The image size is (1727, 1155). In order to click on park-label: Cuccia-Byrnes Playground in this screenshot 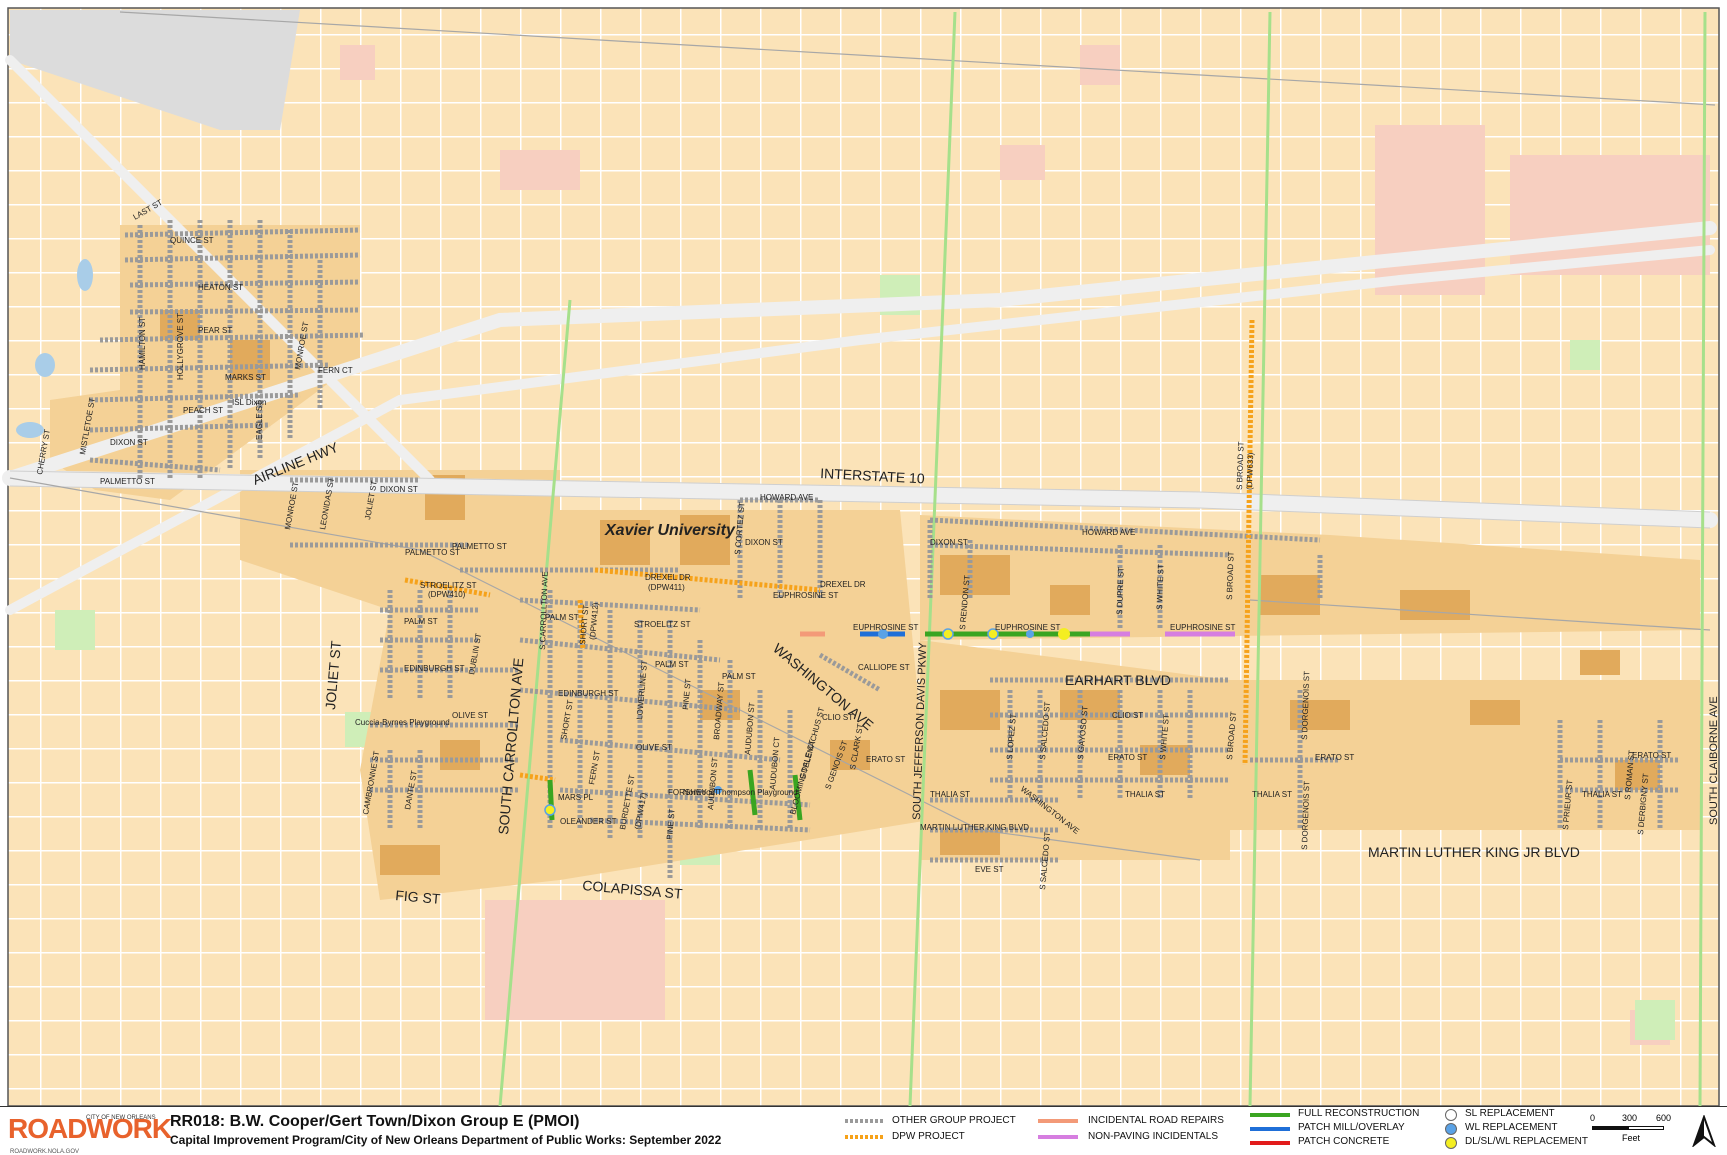, I will do `click(402, 722)`.